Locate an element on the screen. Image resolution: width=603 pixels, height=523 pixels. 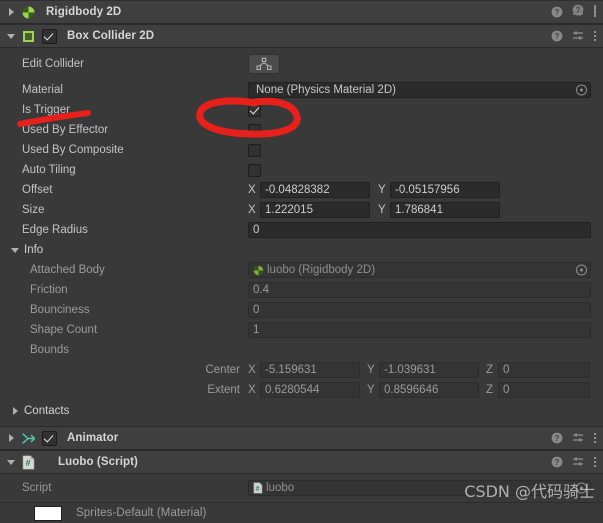
row-shape-count: Shape Count 1 is located at coordinates (301, 330).